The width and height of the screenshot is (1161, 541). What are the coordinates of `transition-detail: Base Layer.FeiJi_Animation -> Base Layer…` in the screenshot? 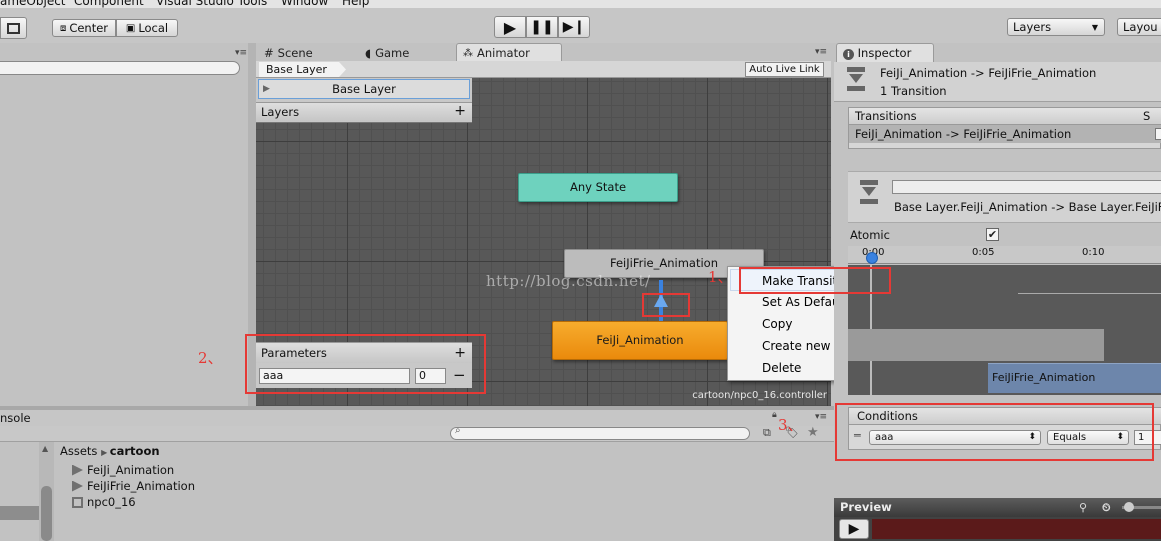 It's located at (1004, 197).